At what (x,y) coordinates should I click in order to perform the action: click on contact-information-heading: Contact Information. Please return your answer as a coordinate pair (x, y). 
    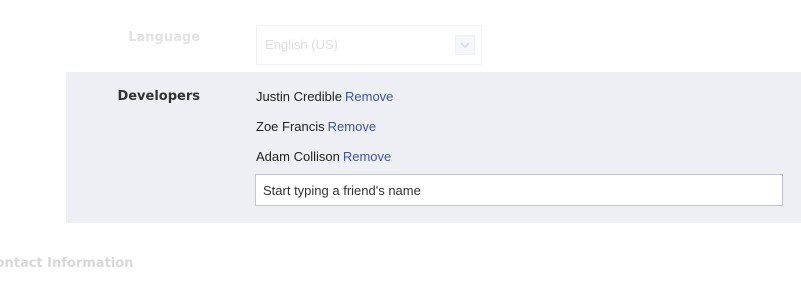
    Looking at the image, I should click on (67, 263).